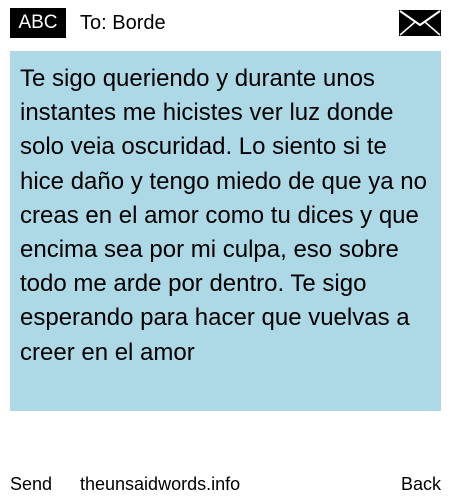 The height and width of the screenshot is (500, 450). I want to click on footer-bar: Send theunsaidwords.info Back, so click(225, 484).